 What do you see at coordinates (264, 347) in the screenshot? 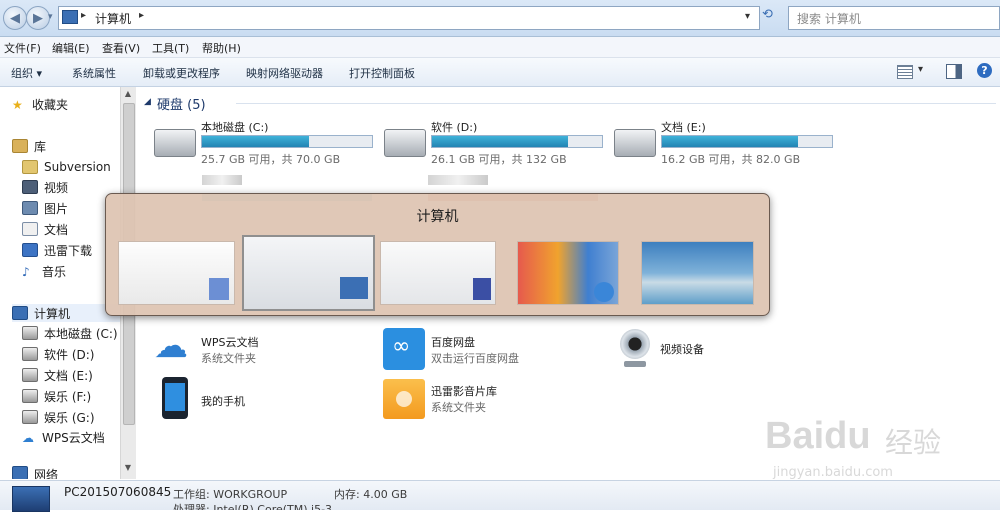
I see `item-wps-cloud: ☁ WPS云文档 系统文件夹` at bounding box center [264, 347].